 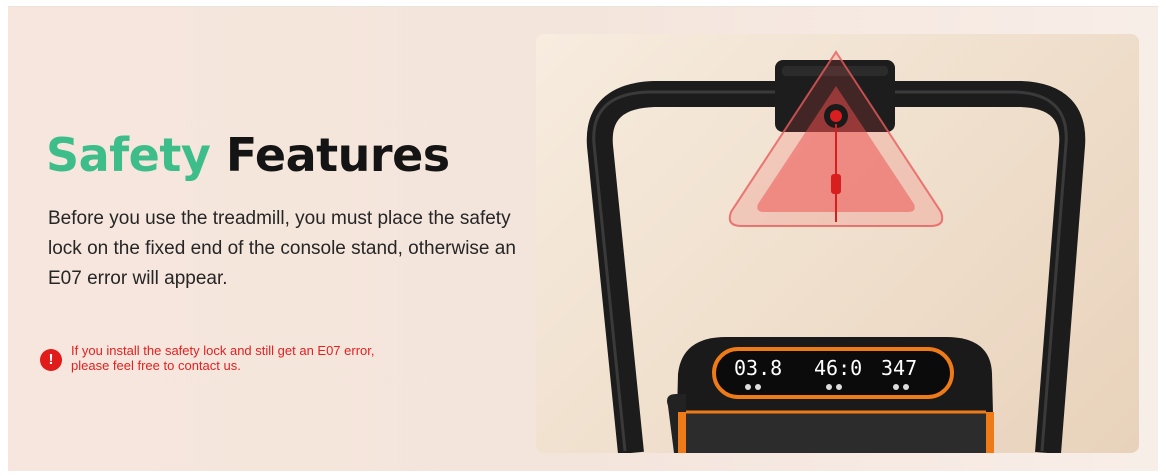 What do you see at coordinates (758, 368) in the screenshot?
I see `display-speed: 03.8` at bounding box center [758, 368].